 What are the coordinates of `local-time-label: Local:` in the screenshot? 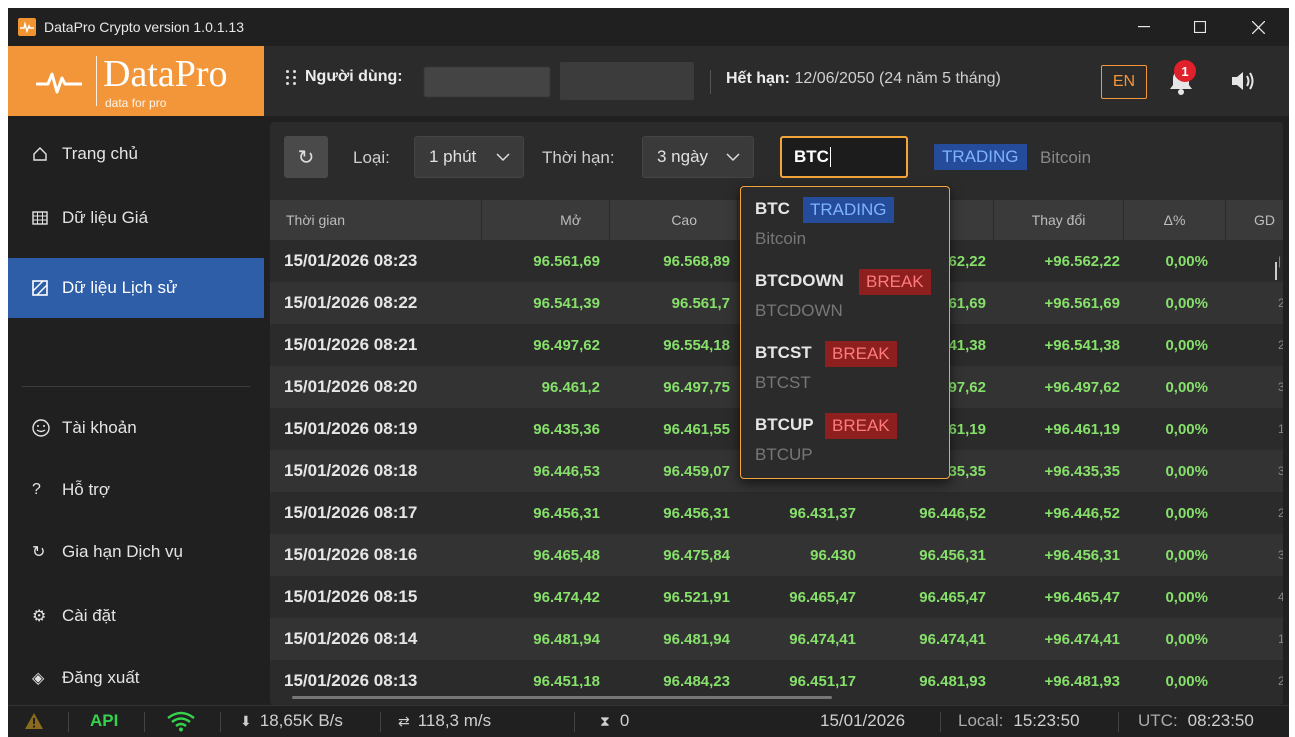 It's located at (981, 720).